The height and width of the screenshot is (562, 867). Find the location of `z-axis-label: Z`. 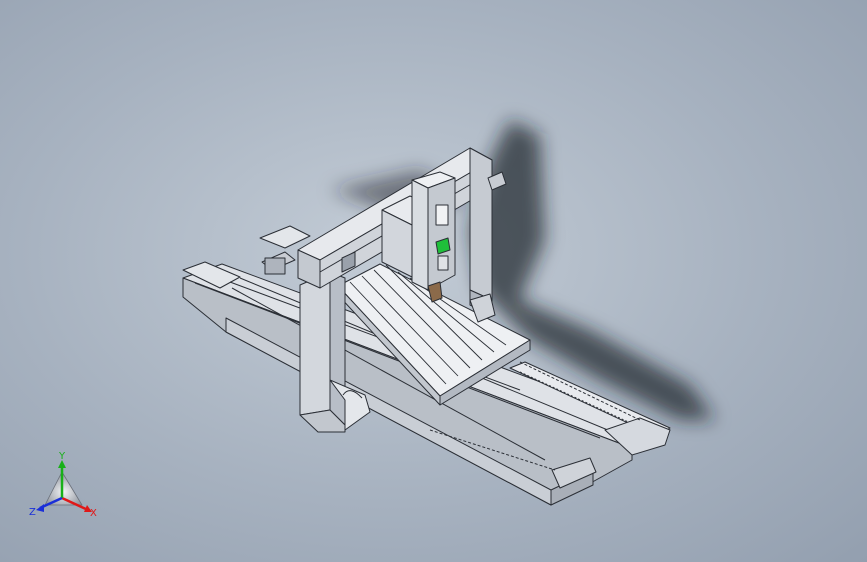

z-axis-label: Z is located at coordinates (32, 512).